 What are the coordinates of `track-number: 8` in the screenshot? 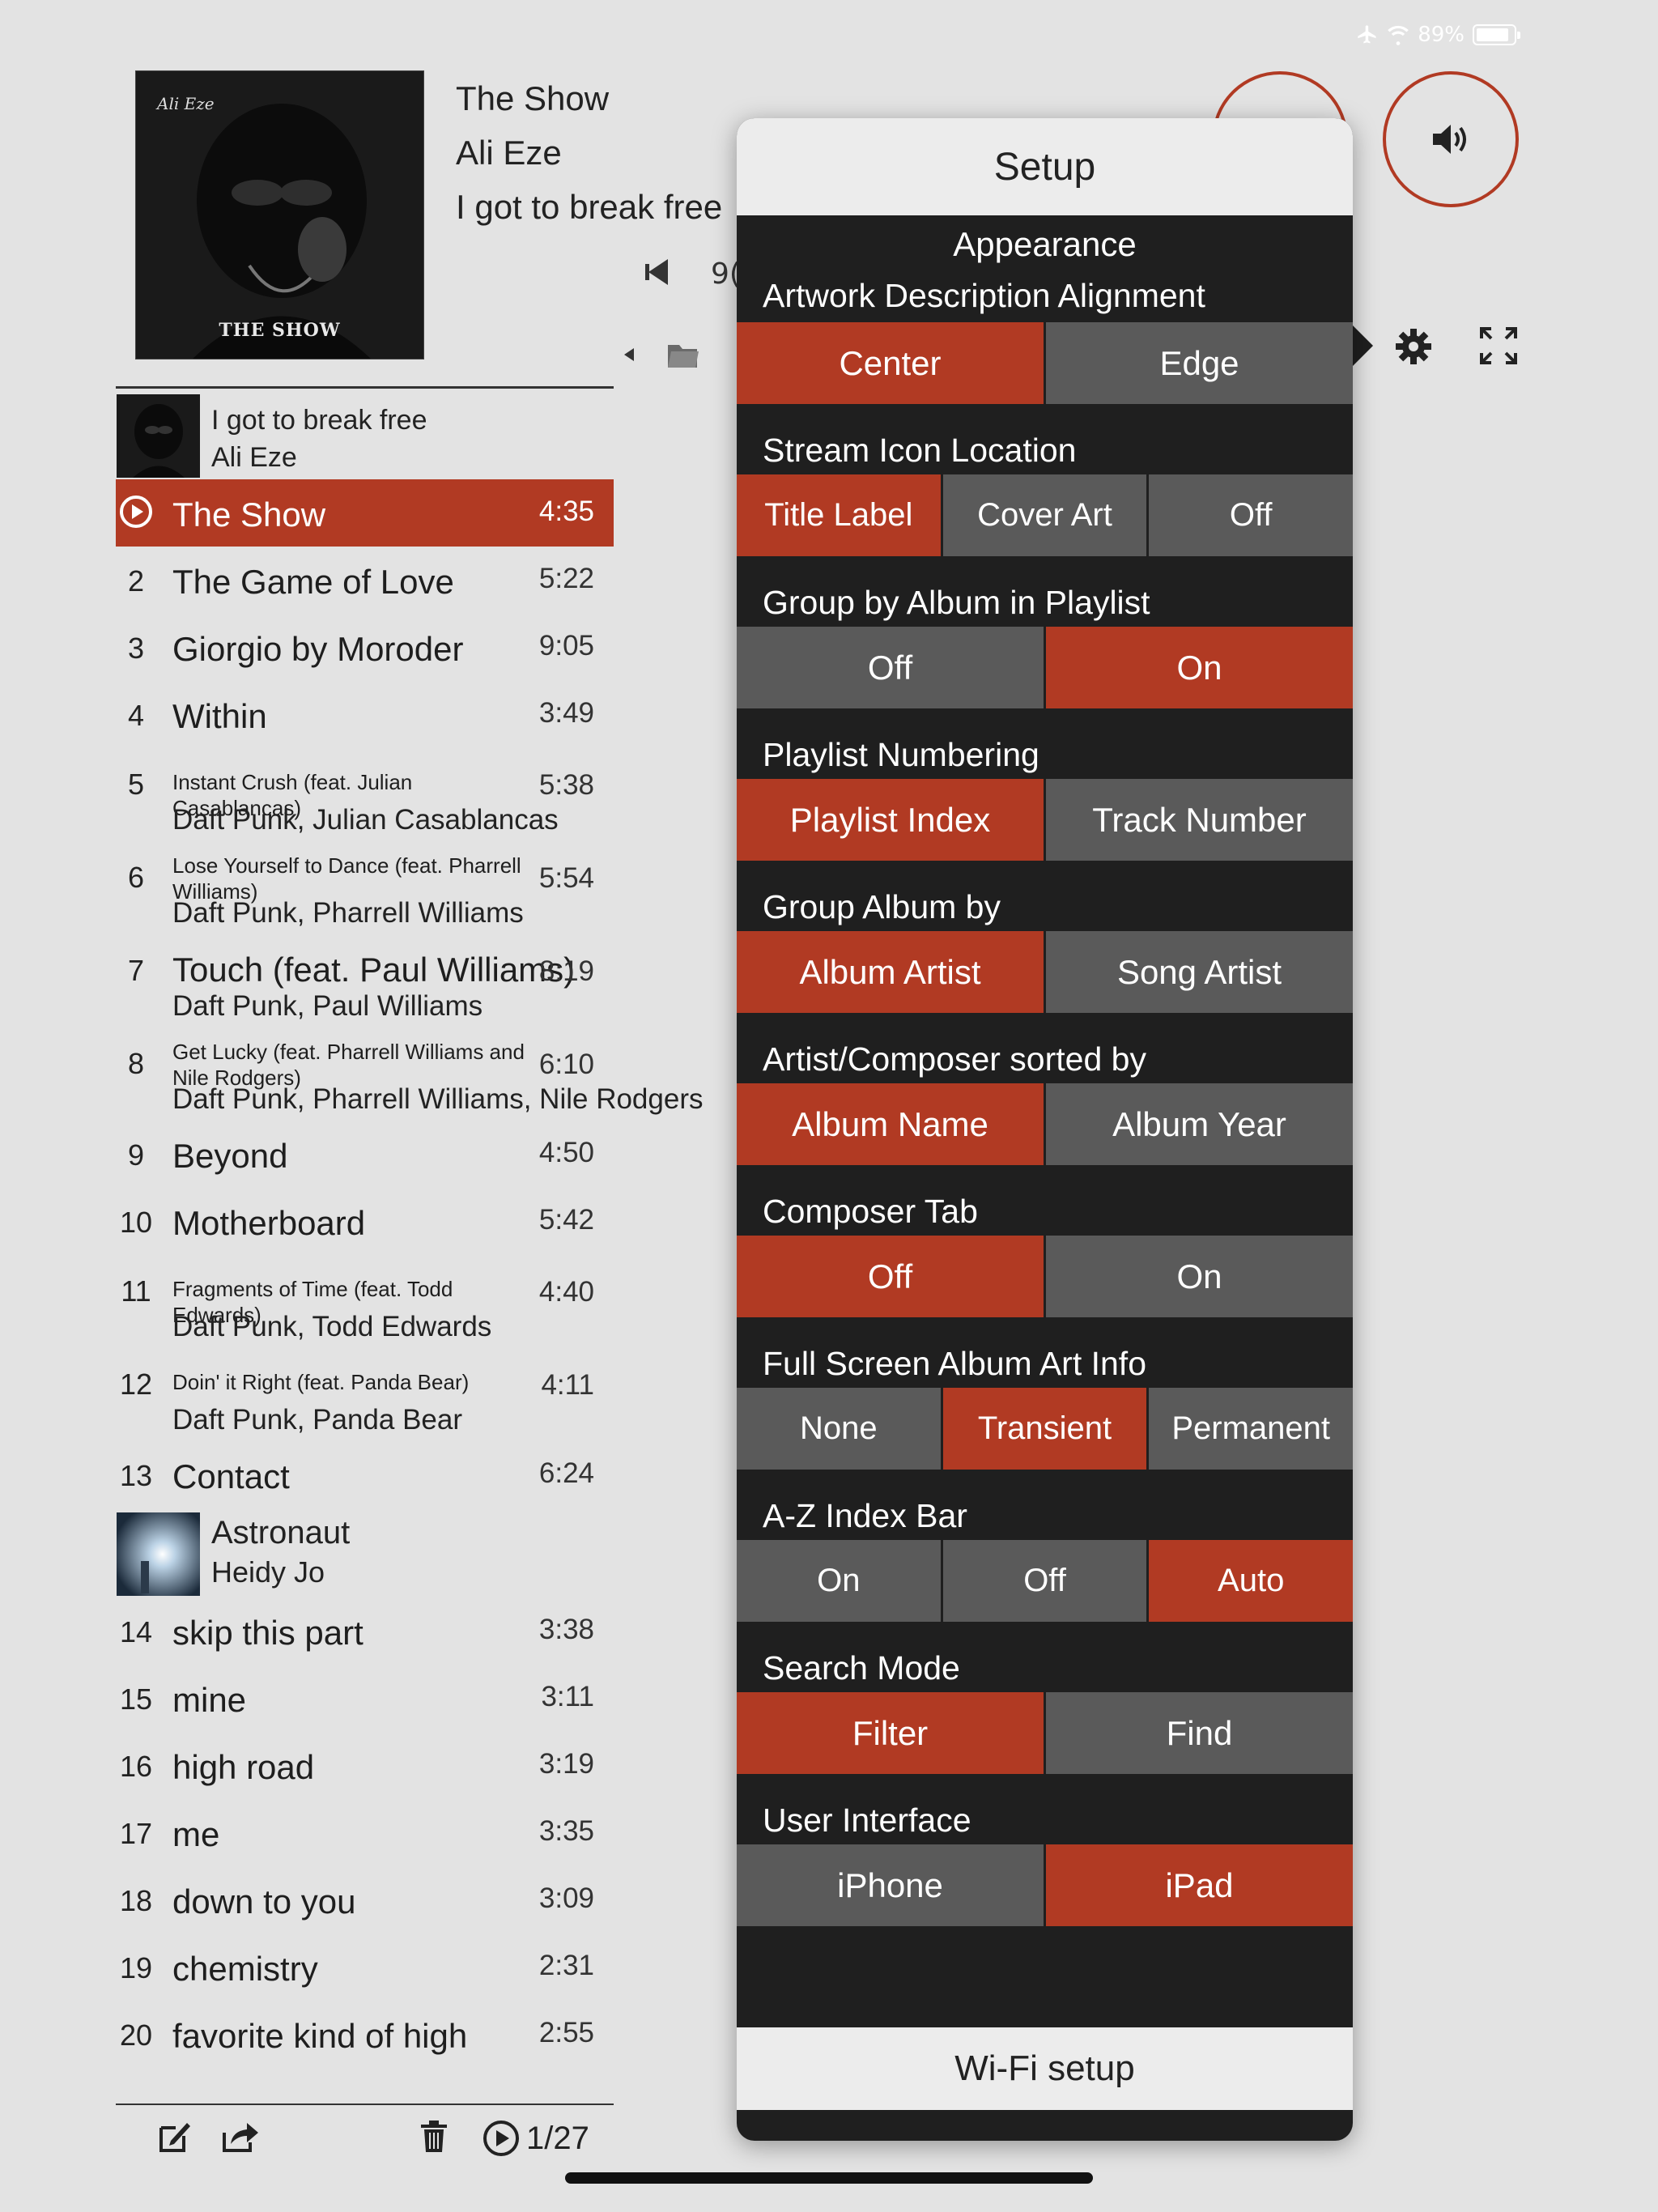 It's located at (136, 1063).